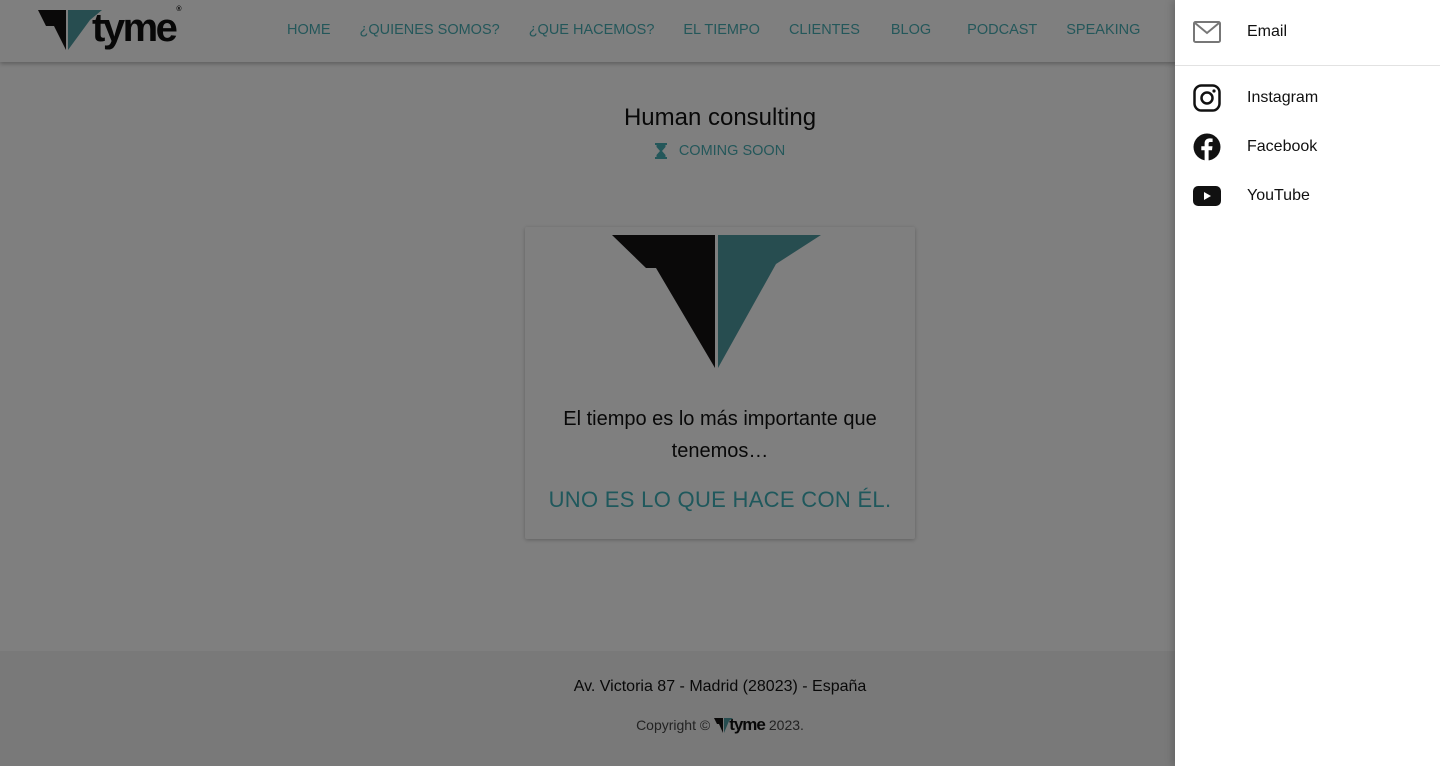  I want to click on drawer-item-instagram: Instagram, so click(1307, 98).